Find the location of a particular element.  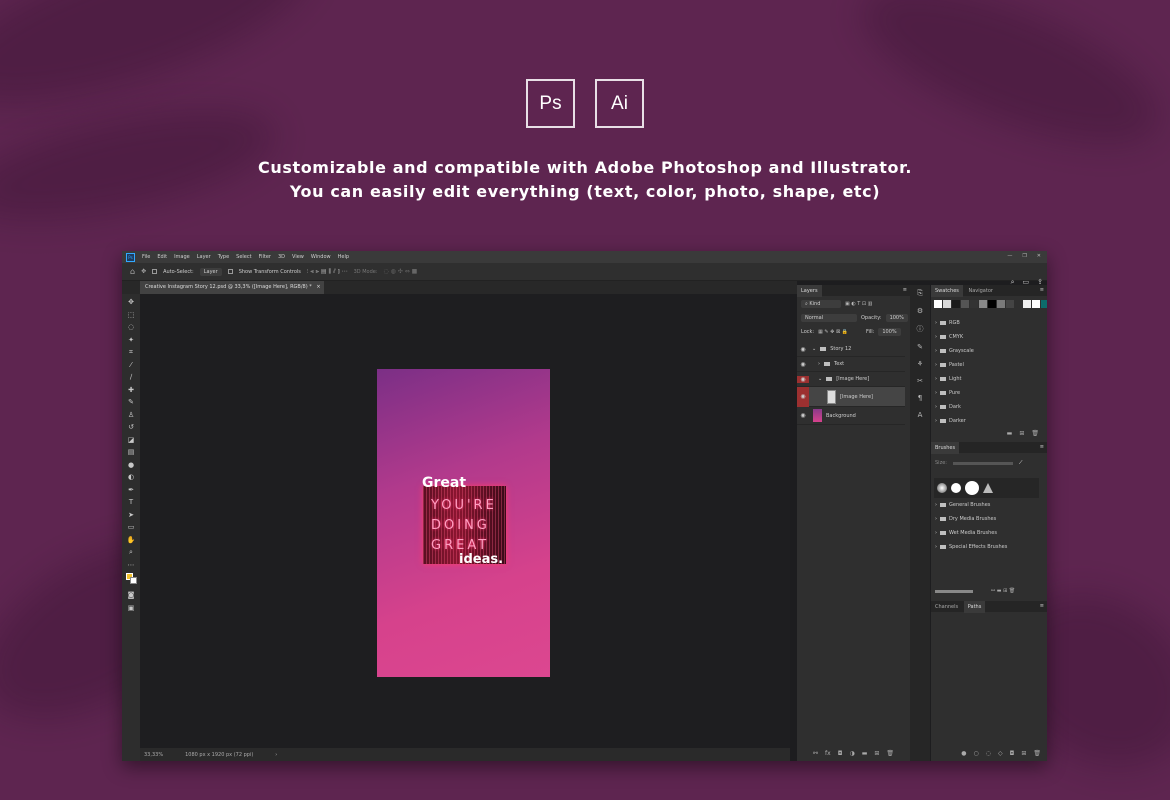

story-artboard: YOU'RE DOING GREAT Great ideas. is located at coordinates (463, 523).